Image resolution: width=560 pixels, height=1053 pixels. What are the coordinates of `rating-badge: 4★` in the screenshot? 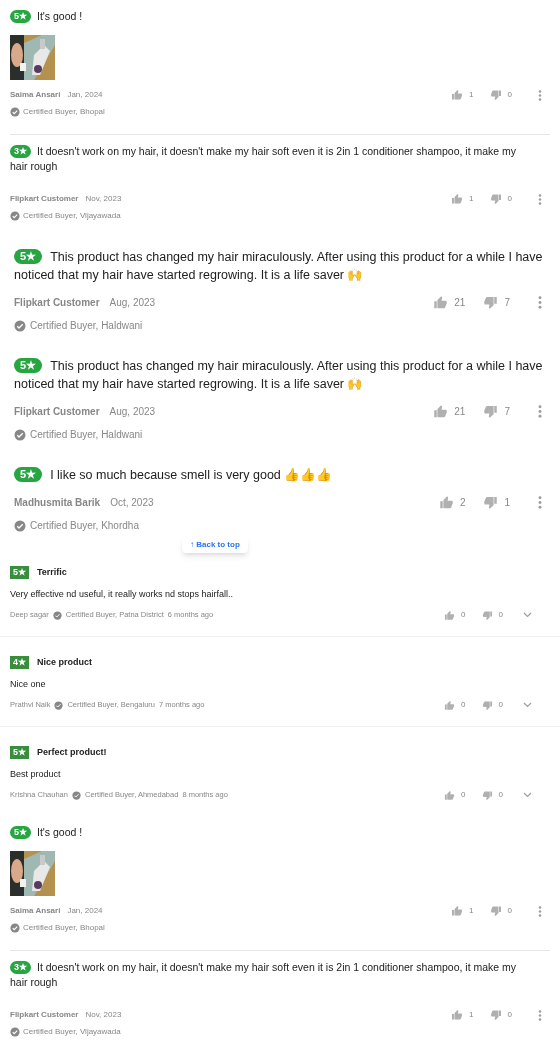 It's located at (19, 663).